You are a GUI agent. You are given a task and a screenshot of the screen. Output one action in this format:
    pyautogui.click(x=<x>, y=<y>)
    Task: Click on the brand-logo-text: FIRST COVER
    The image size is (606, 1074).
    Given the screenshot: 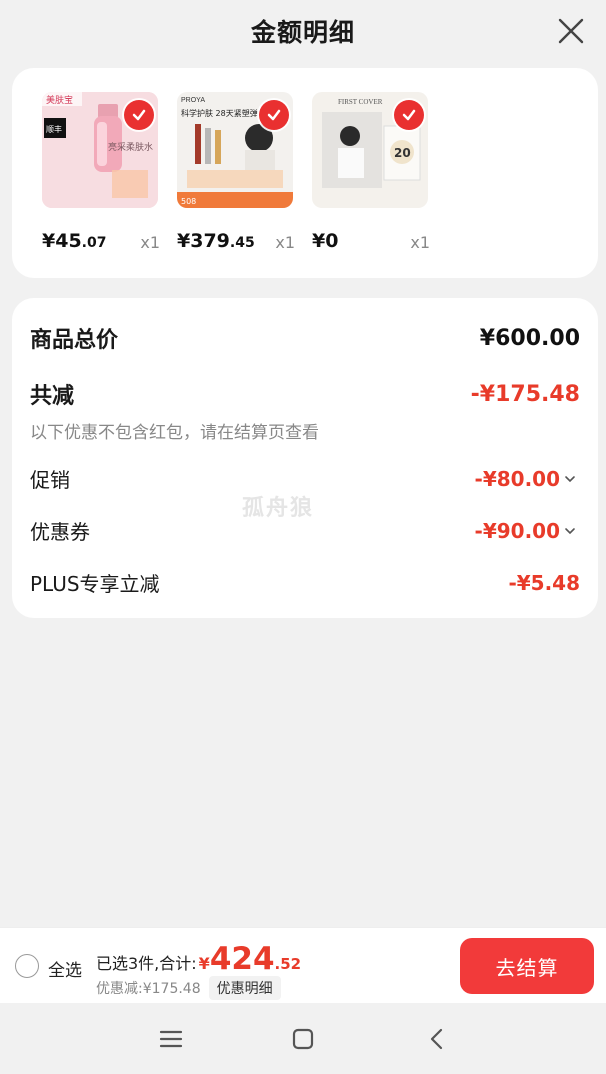 What is the action you would take?
    pyautogui.click(x=360, y=102)
    